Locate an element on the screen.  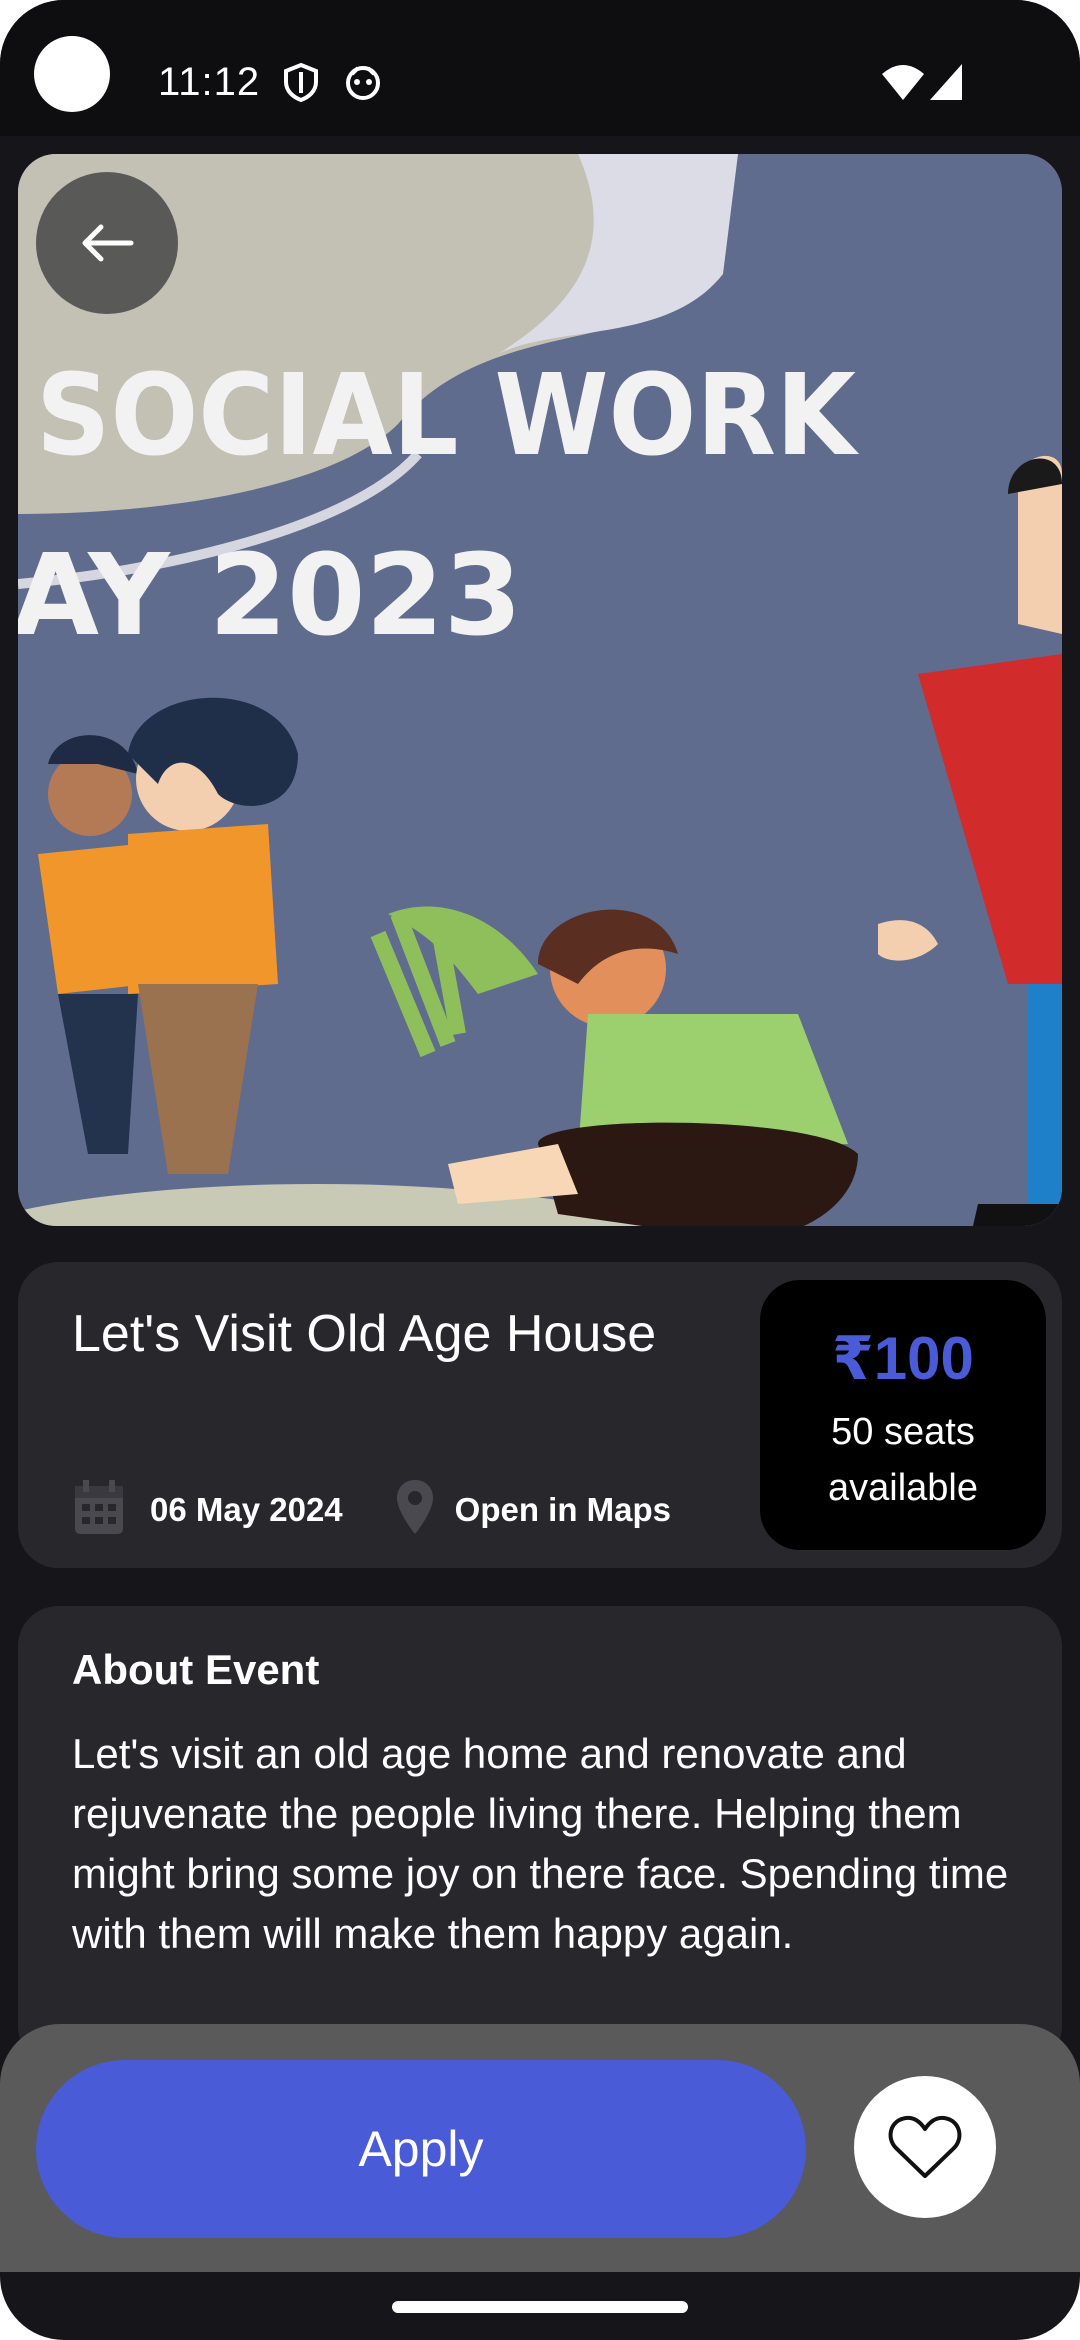
price-box: ₹100 50 seats available is located at coordinates (903, 1415).